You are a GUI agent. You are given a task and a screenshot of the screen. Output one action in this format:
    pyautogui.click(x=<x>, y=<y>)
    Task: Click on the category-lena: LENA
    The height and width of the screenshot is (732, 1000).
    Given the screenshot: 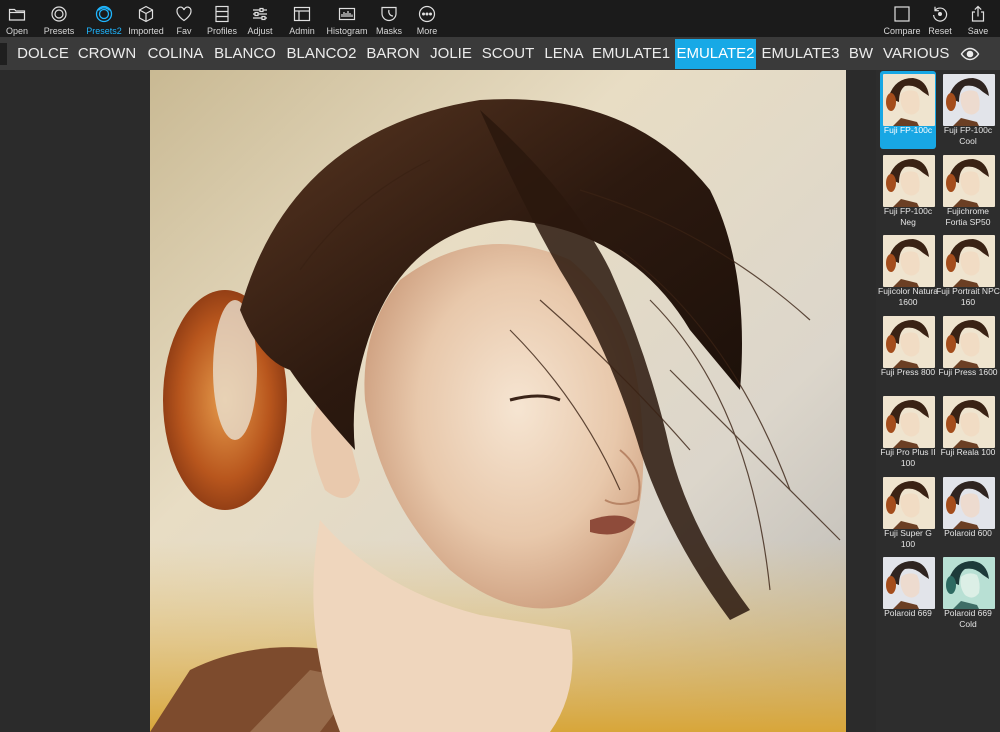 What is the action you would take?
    pyautogui.click(x=564, y=54)
    